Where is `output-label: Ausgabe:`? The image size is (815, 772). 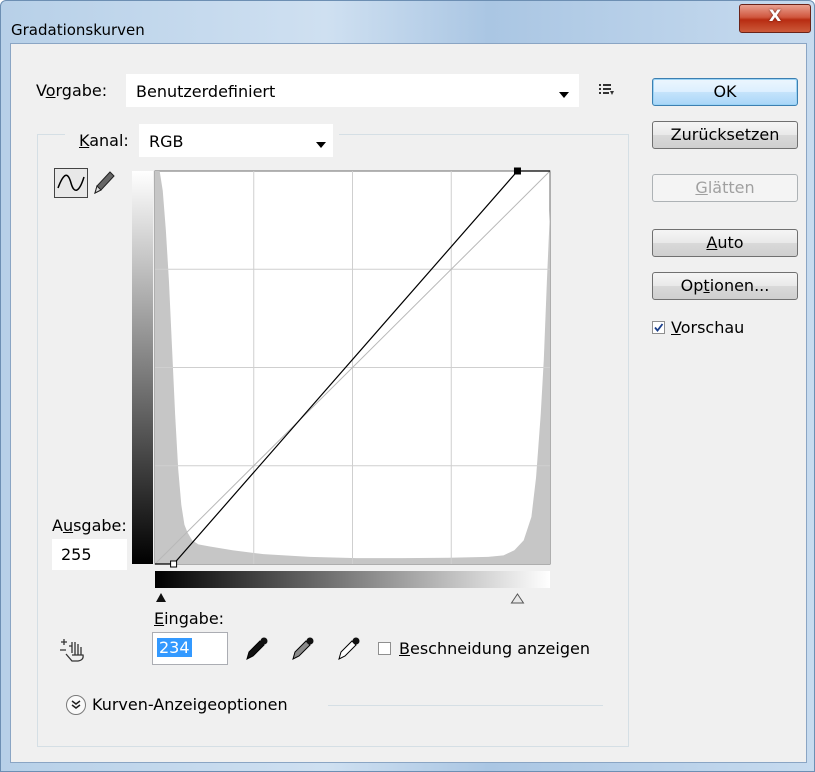 output-label: Ausgabe: is located at coordinates (89, 525).